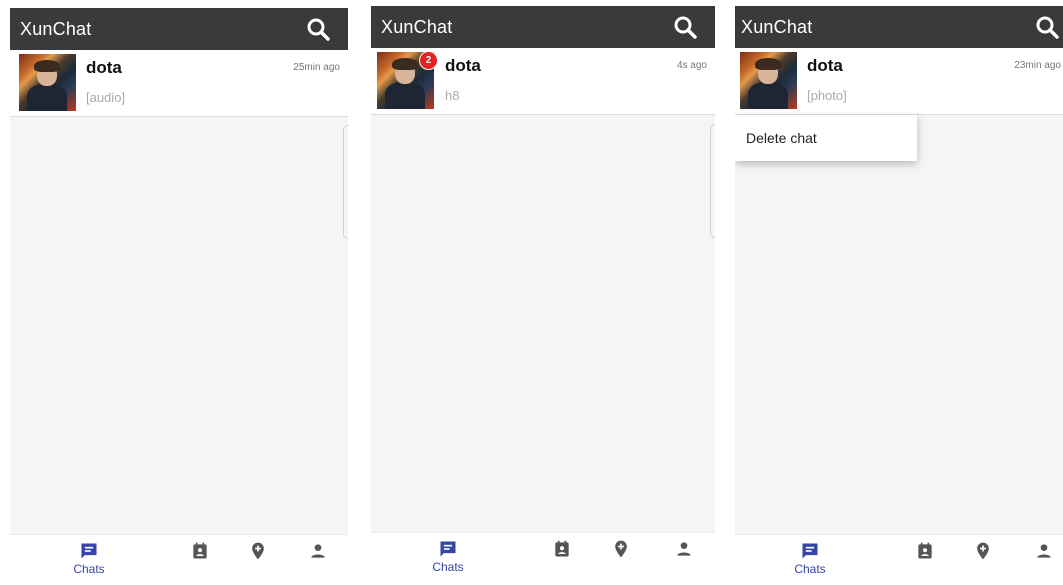 The height and width of the screenshot is (585, 1063). What do you see at coordinates (781, 138) in the screenshot?
I see `menu-item-delete-chat: Delete chat` at bounding box center [781, 138].